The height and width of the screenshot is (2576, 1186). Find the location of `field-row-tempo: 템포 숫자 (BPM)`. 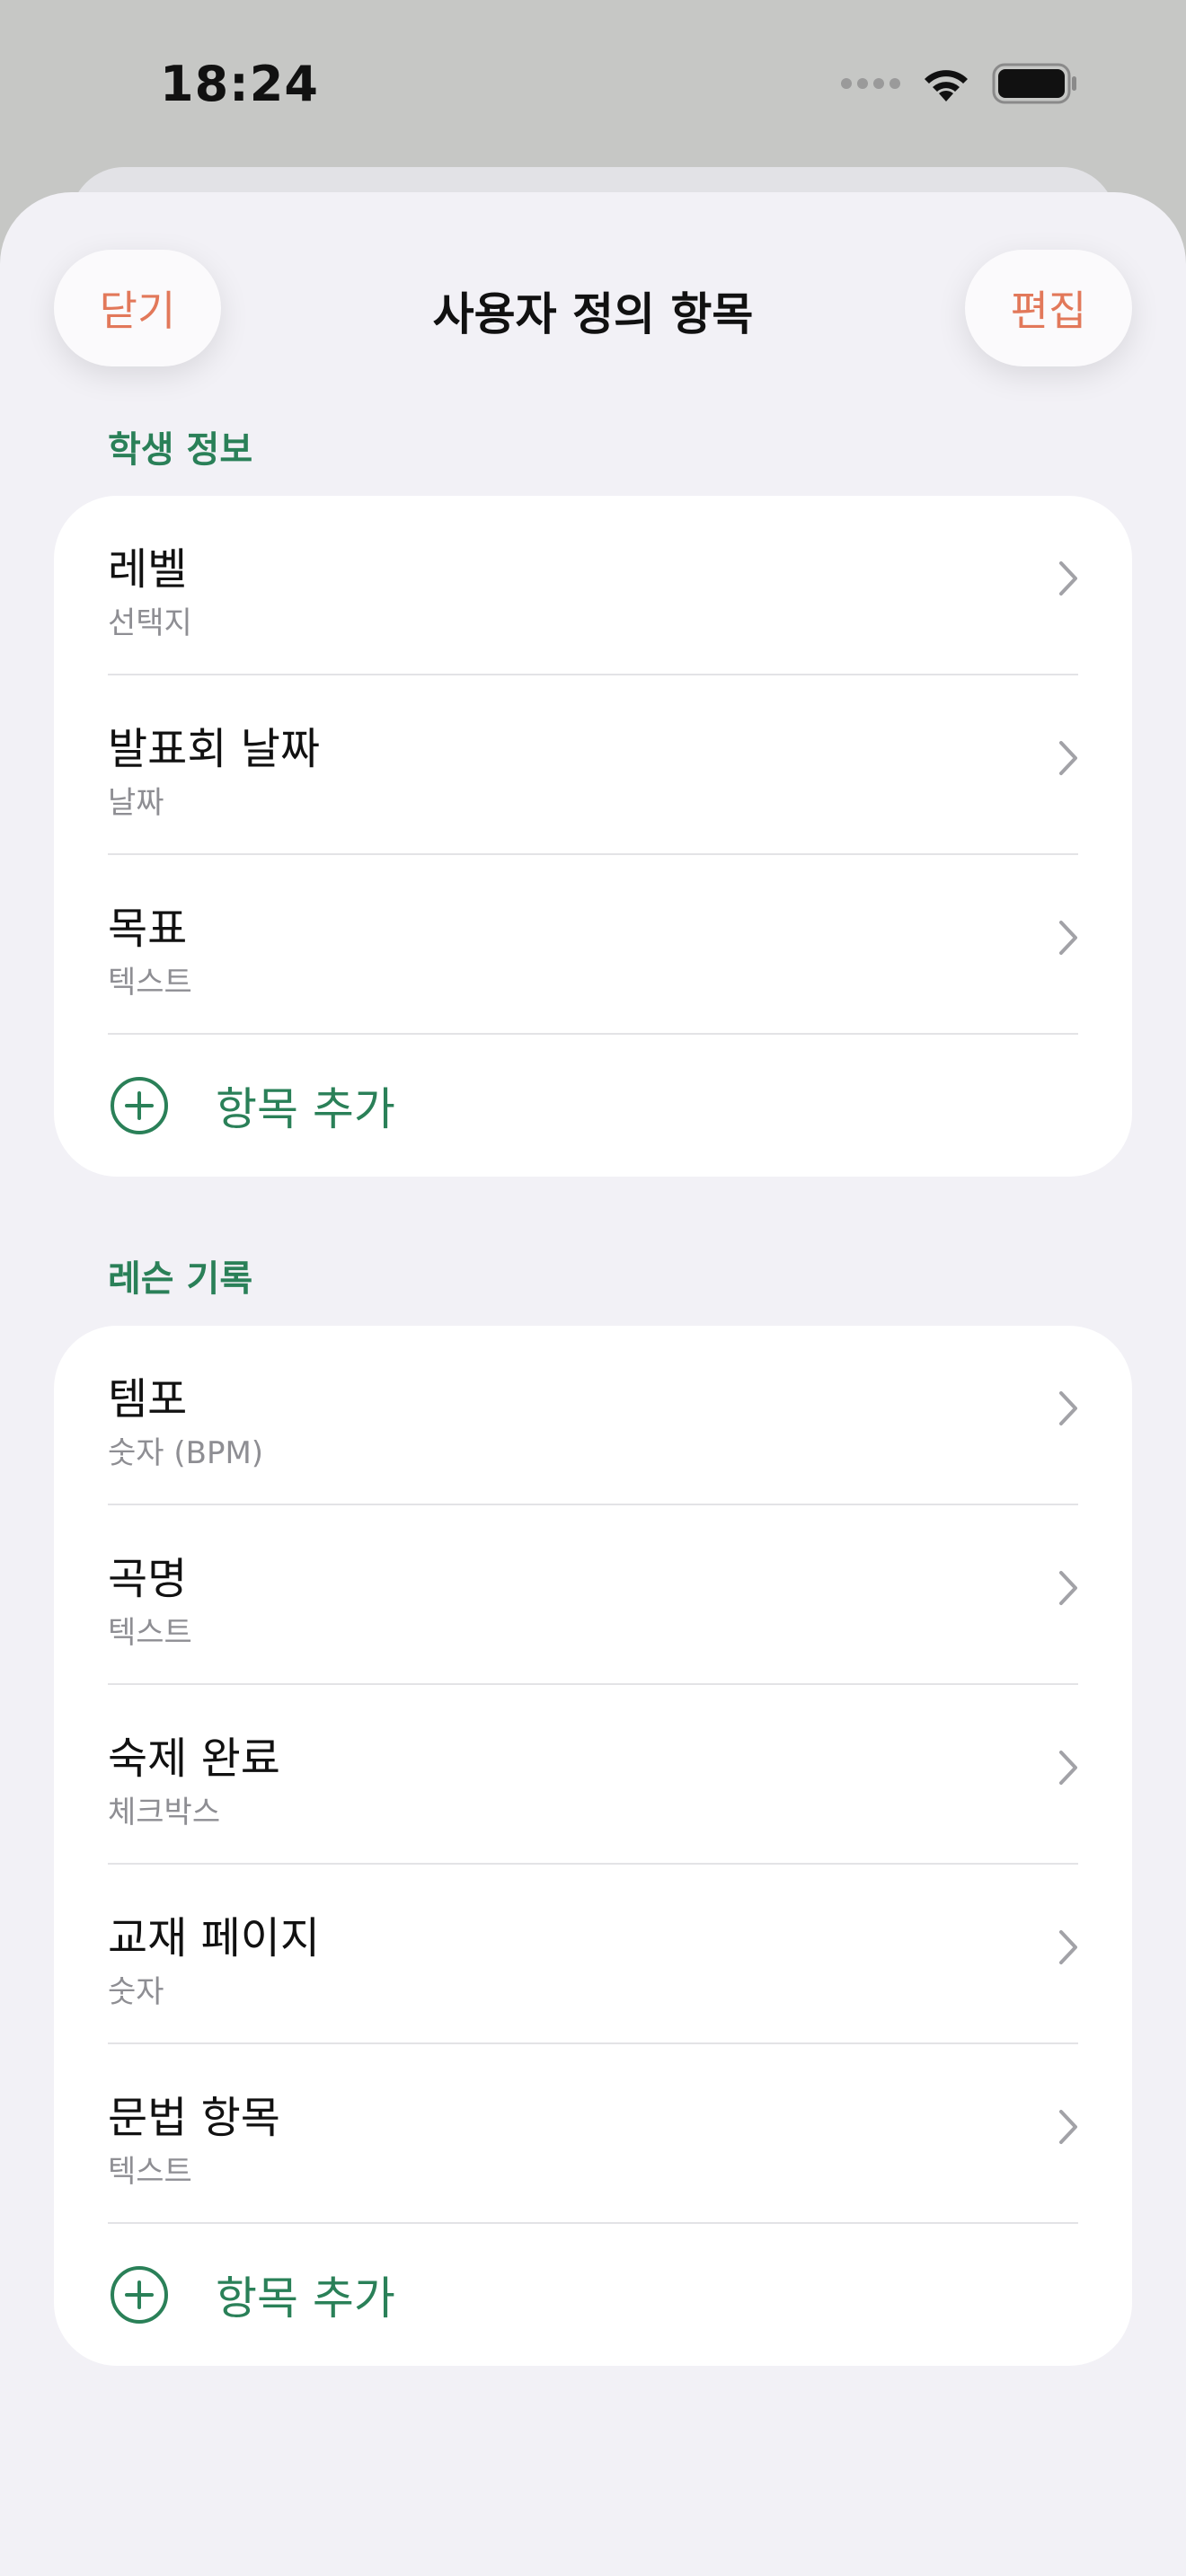

field-row-tempo: 템포 숫자 (BPM) is located at coordinates (593, 1415).